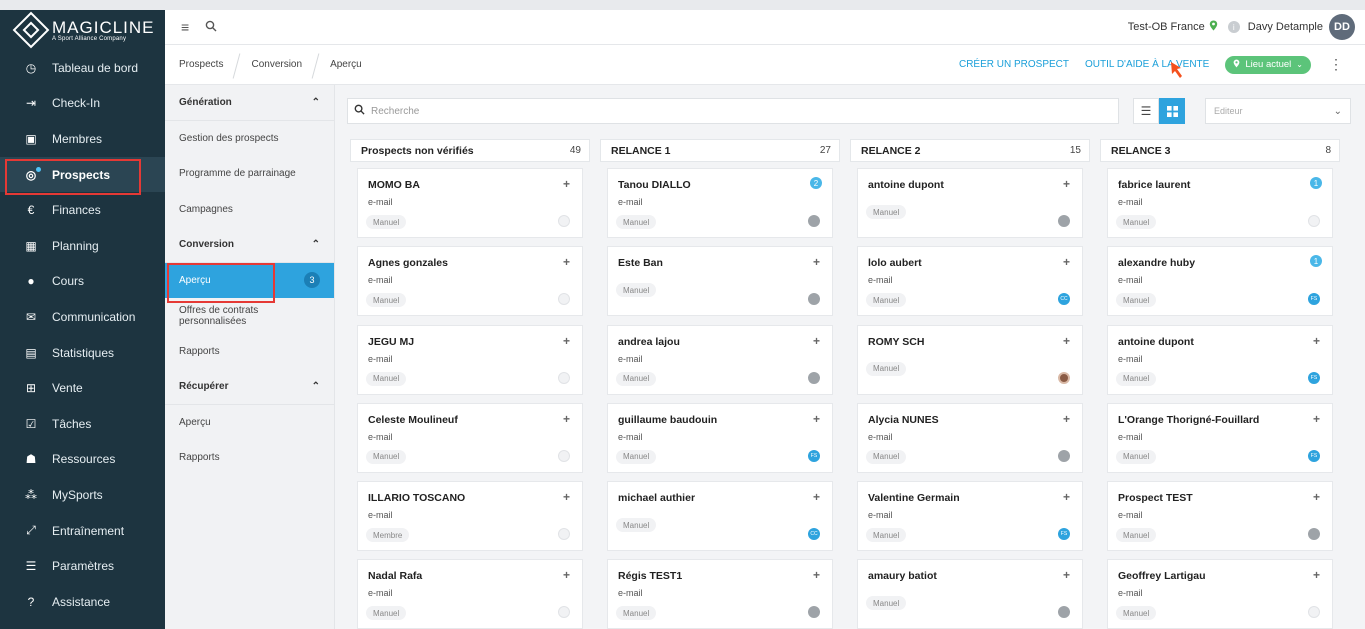  Describe the element at coordinates (1220, 594) in the screenshot. I see `prospect-card: Geoffrey Lartigau e-mail Manuel +` at that location.